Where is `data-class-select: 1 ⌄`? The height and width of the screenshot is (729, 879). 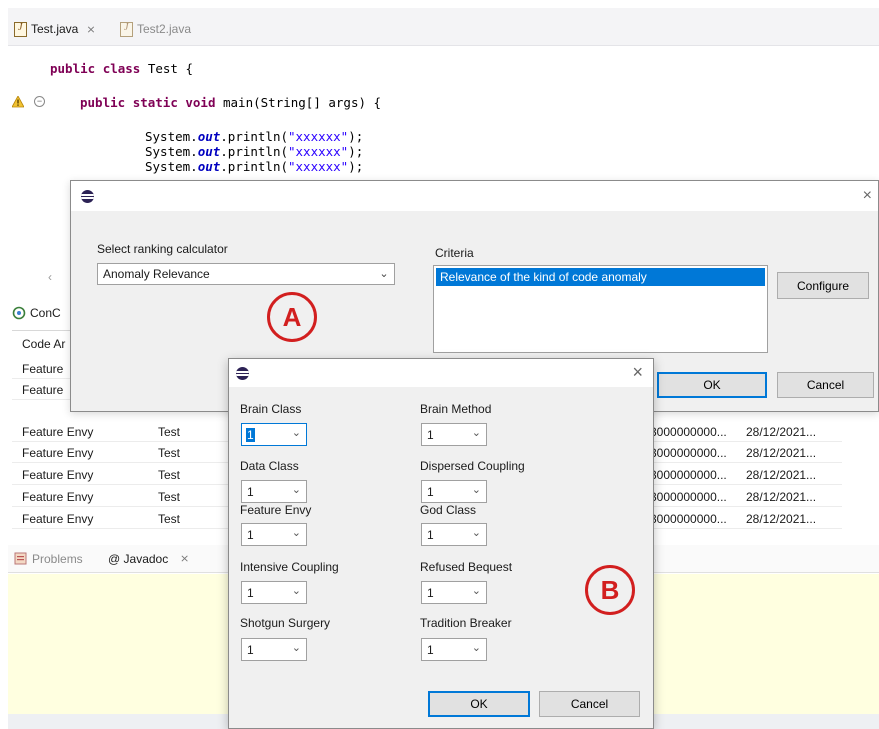
data-class-select: 1 ⌄ is located at coordinates (274, 491).